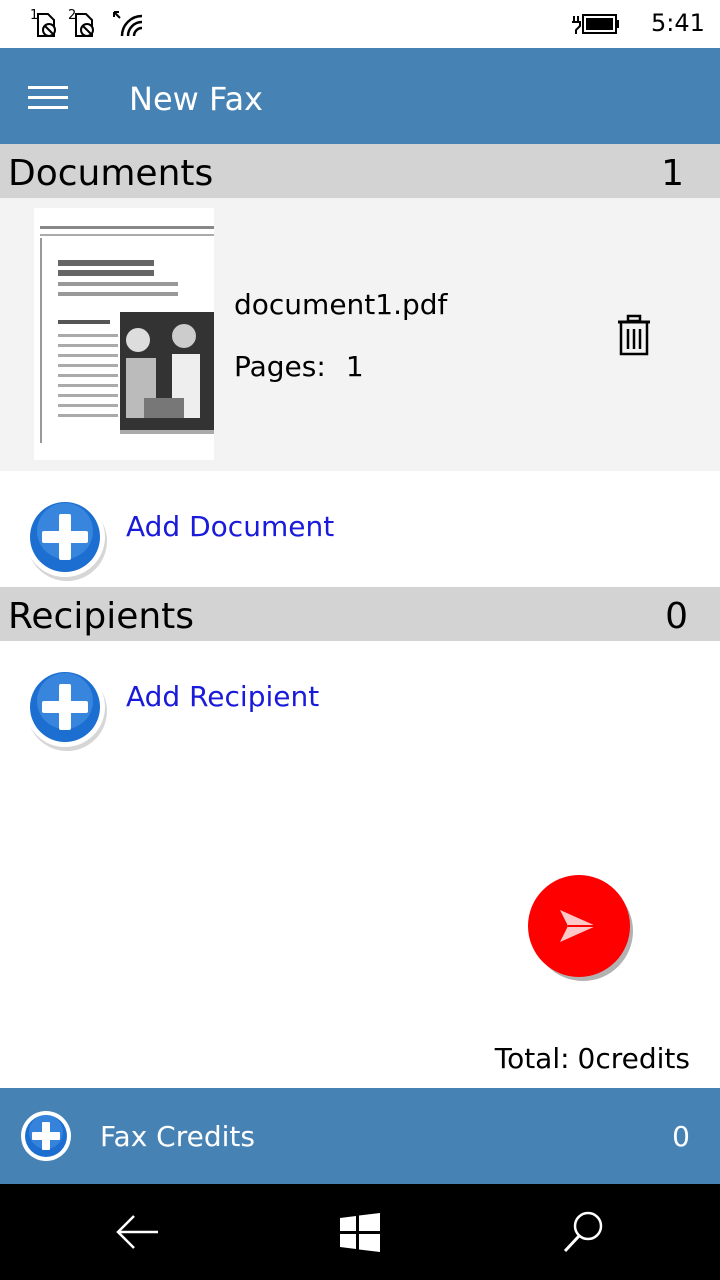  Describe the element at coordinates (101, 616) in the screenshot. I see `recipients-label: Recipients` at that location.